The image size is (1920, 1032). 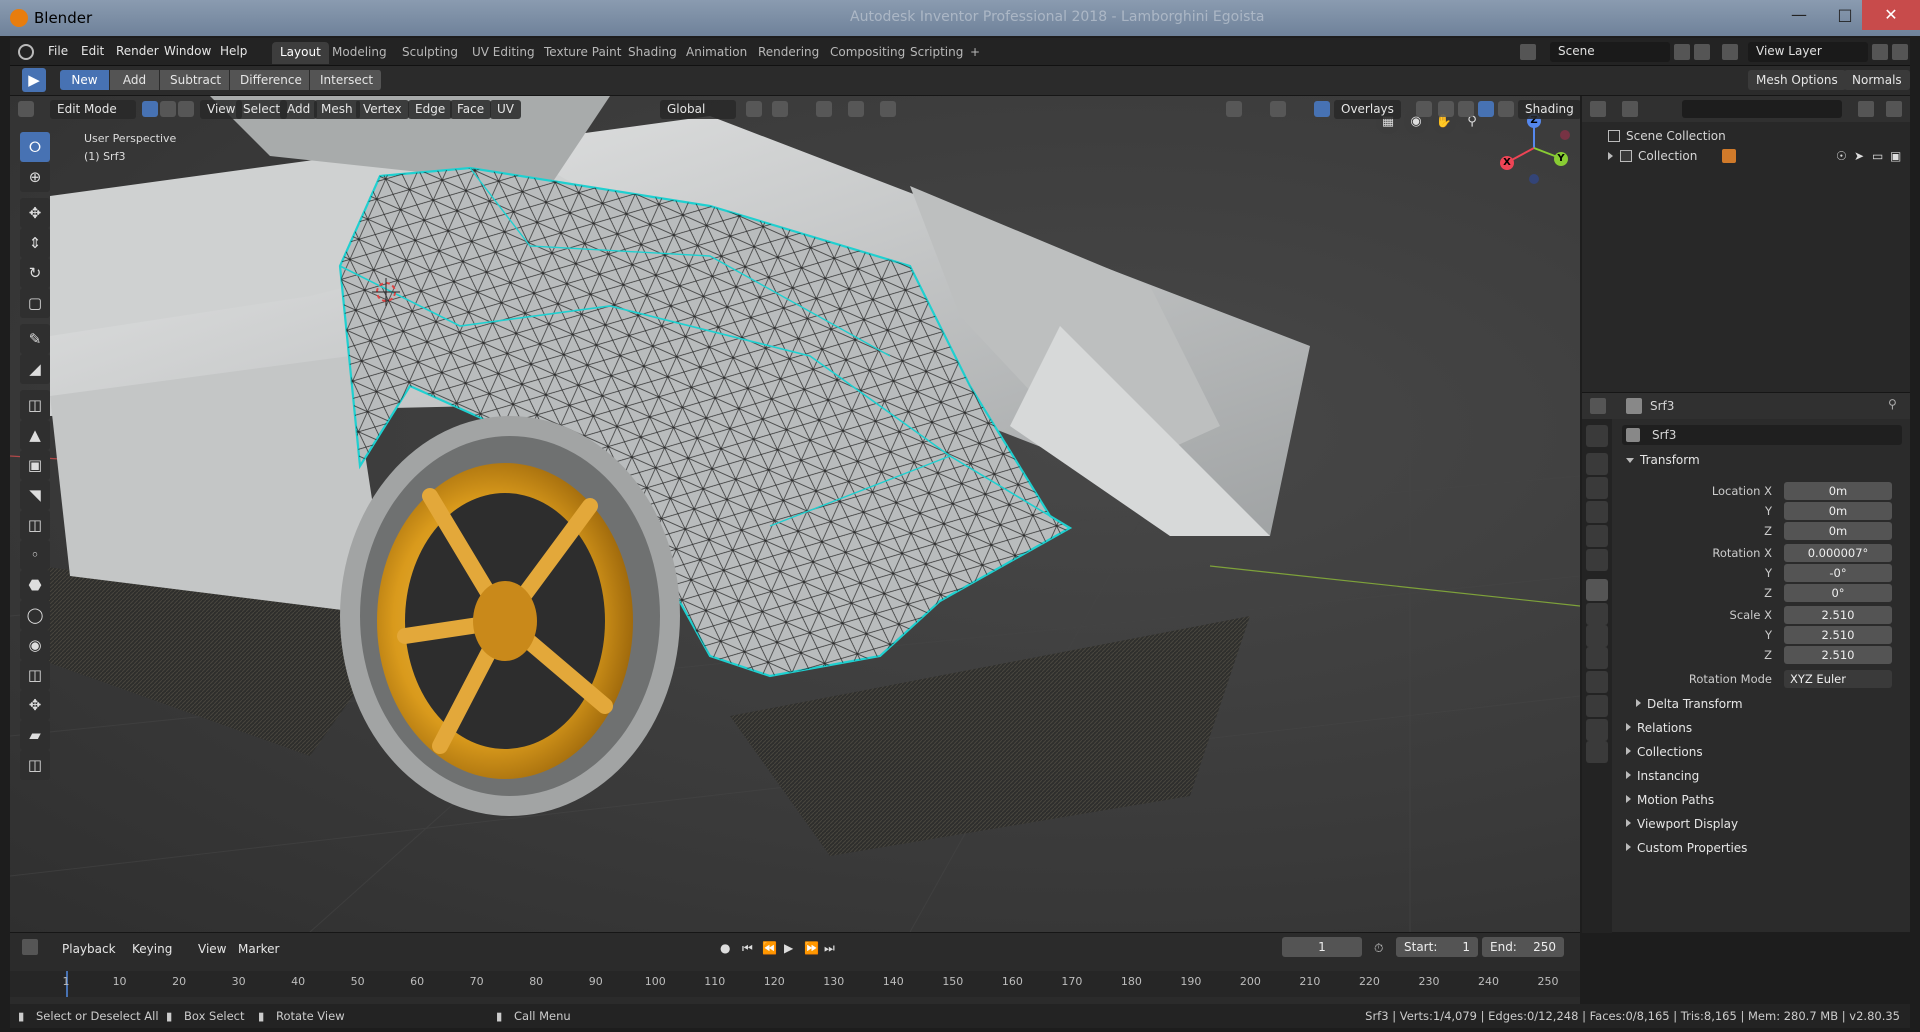 What do you see at coordinates (1761, 776) in the screenshot?
I see `panel-instancing: Instancing` at bounding box center [1761, 776].